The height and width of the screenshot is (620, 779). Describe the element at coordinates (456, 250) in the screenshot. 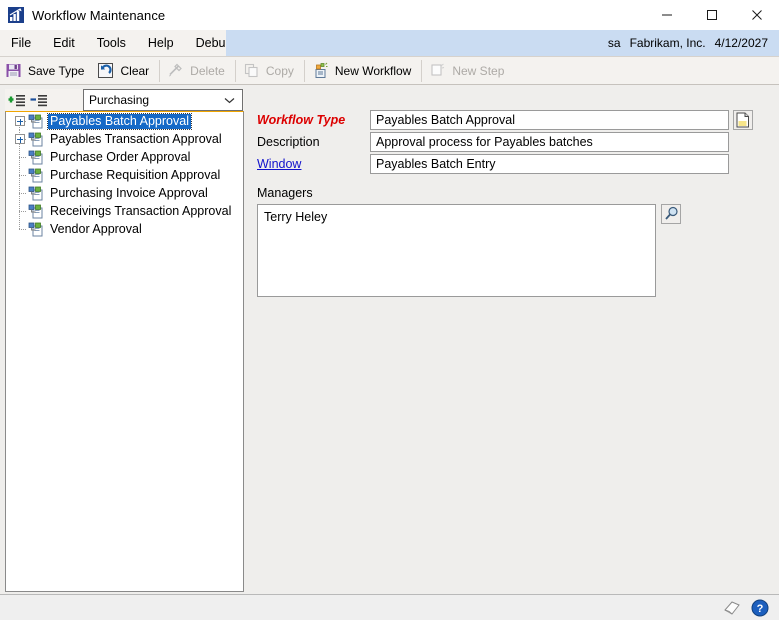

I see `managers-list: Terry Heley` at that location.